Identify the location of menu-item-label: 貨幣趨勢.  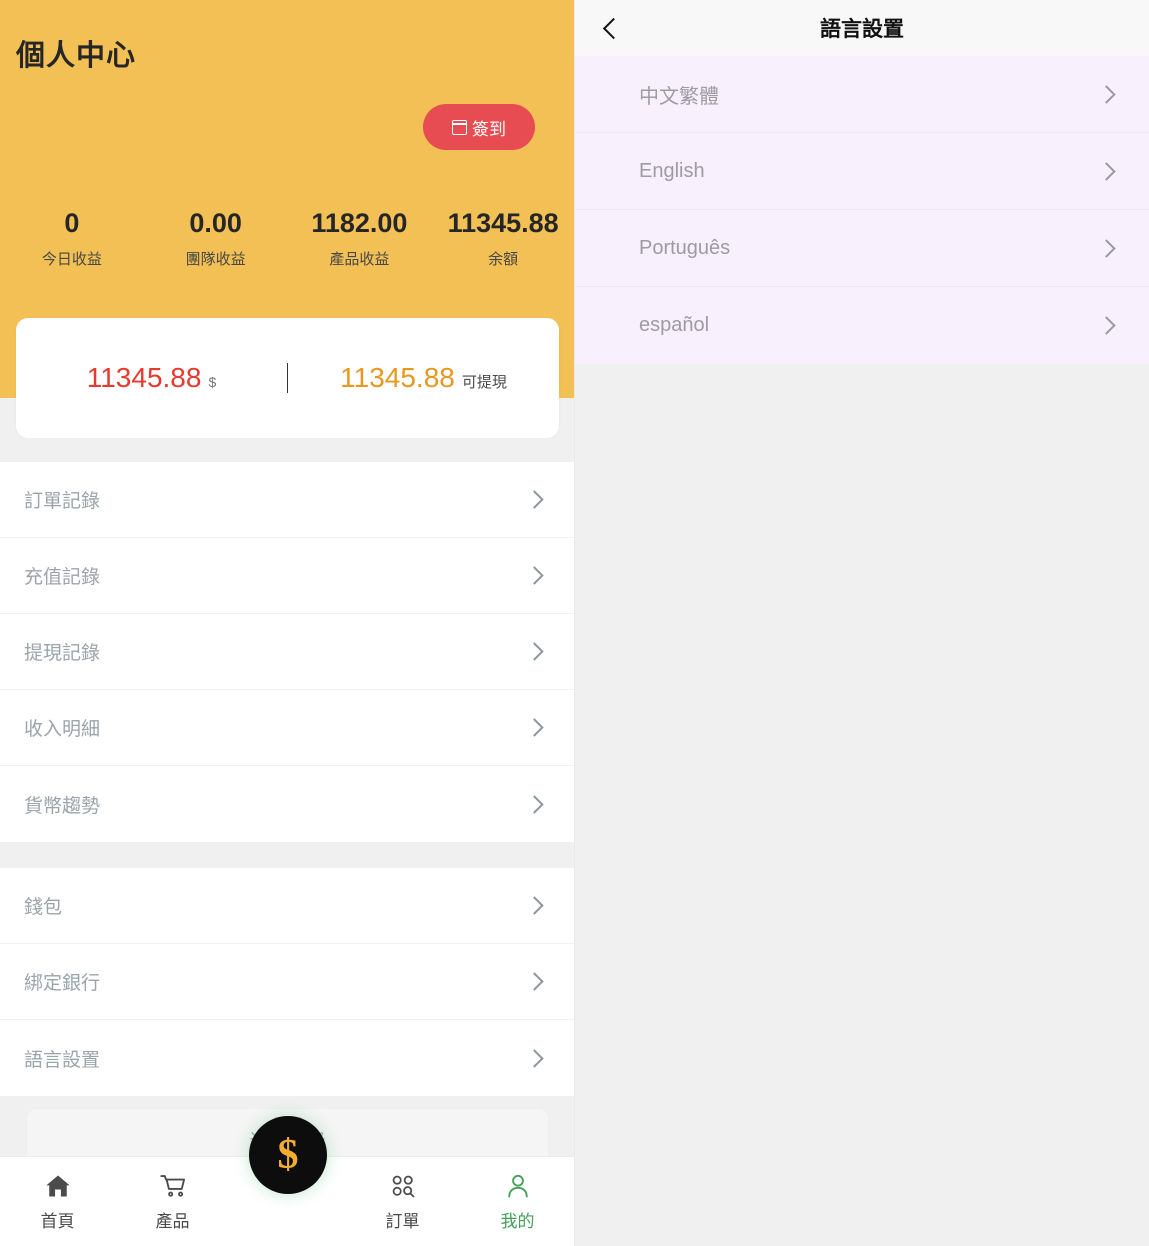
(62, 806).